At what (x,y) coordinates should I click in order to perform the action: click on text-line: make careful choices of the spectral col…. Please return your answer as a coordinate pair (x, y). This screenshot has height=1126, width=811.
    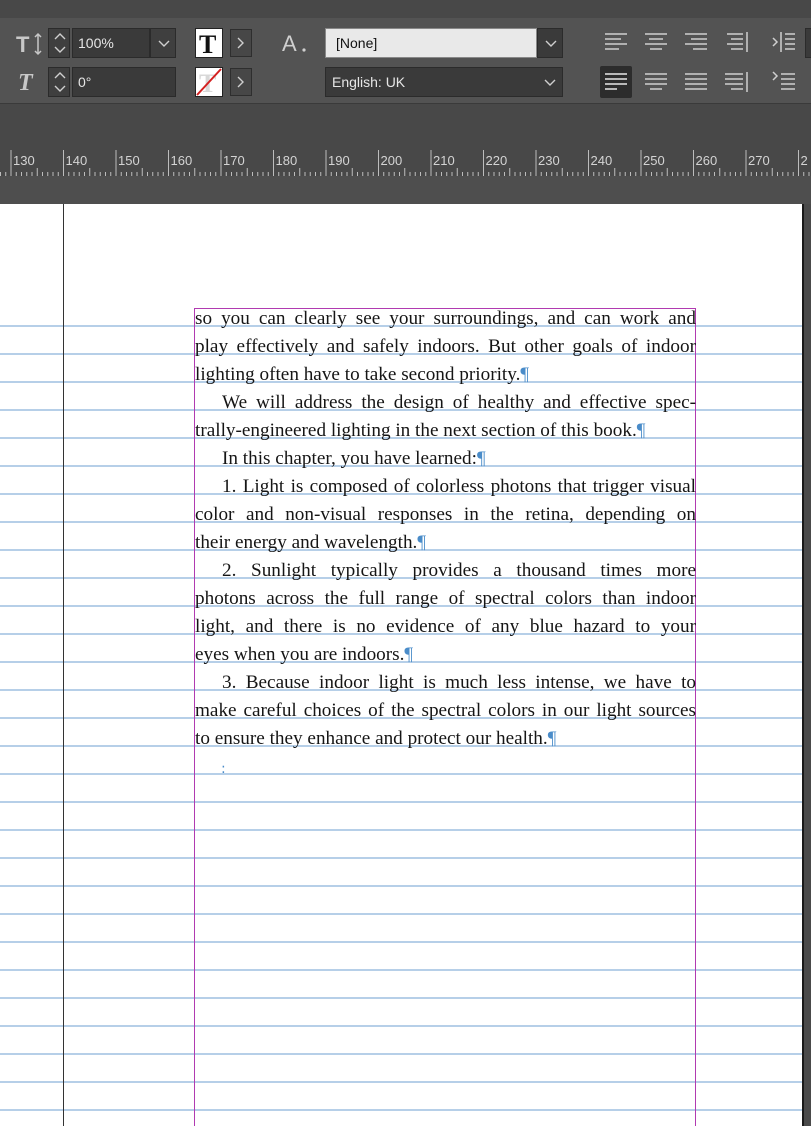
    Looking at the image, I should click on (445, 710).